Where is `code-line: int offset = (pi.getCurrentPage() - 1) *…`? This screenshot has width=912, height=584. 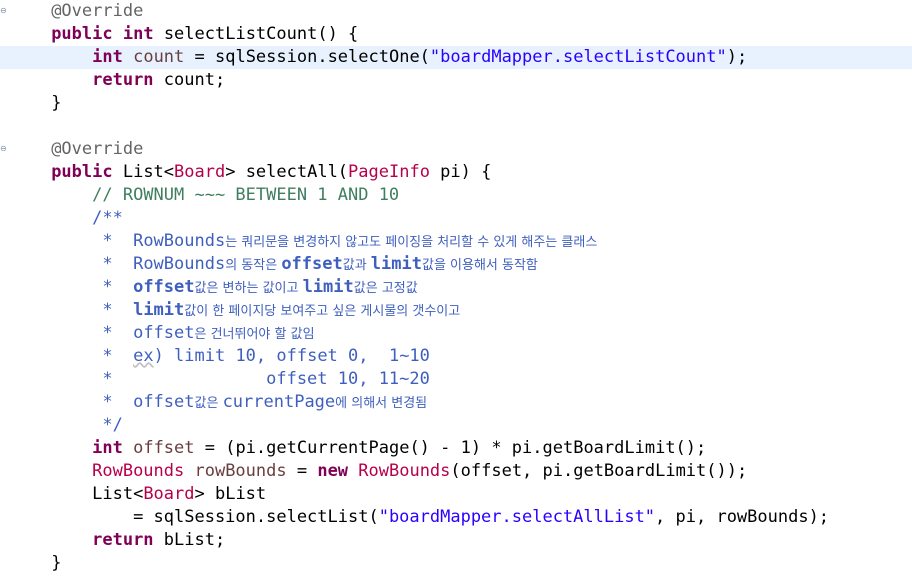
code-line: int offset = (pi.getCurrentPage() - 1) *… is located at coordinates (456, 448).